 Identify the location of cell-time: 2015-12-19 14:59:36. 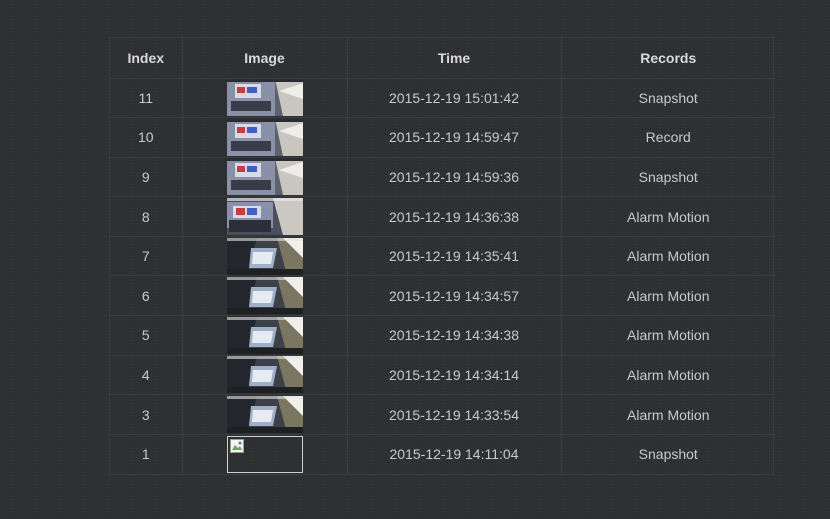
(454, 177).